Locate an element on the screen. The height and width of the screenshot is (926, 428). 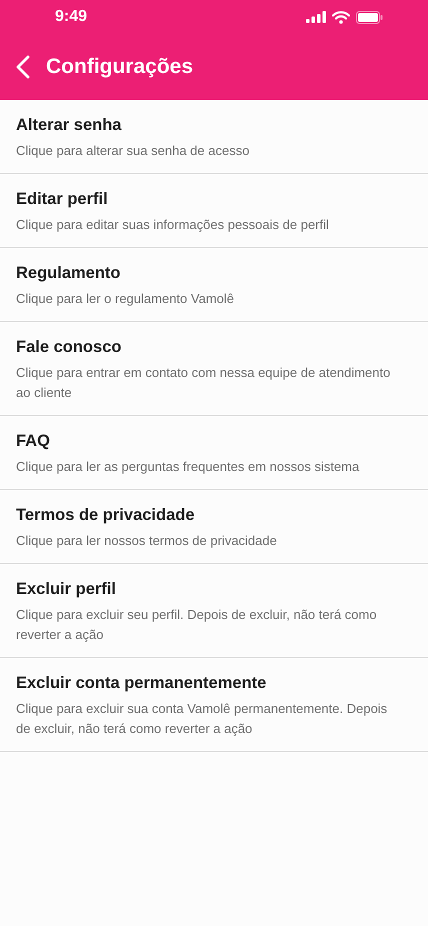
wifi-icon is located at coordinates (341, 17).